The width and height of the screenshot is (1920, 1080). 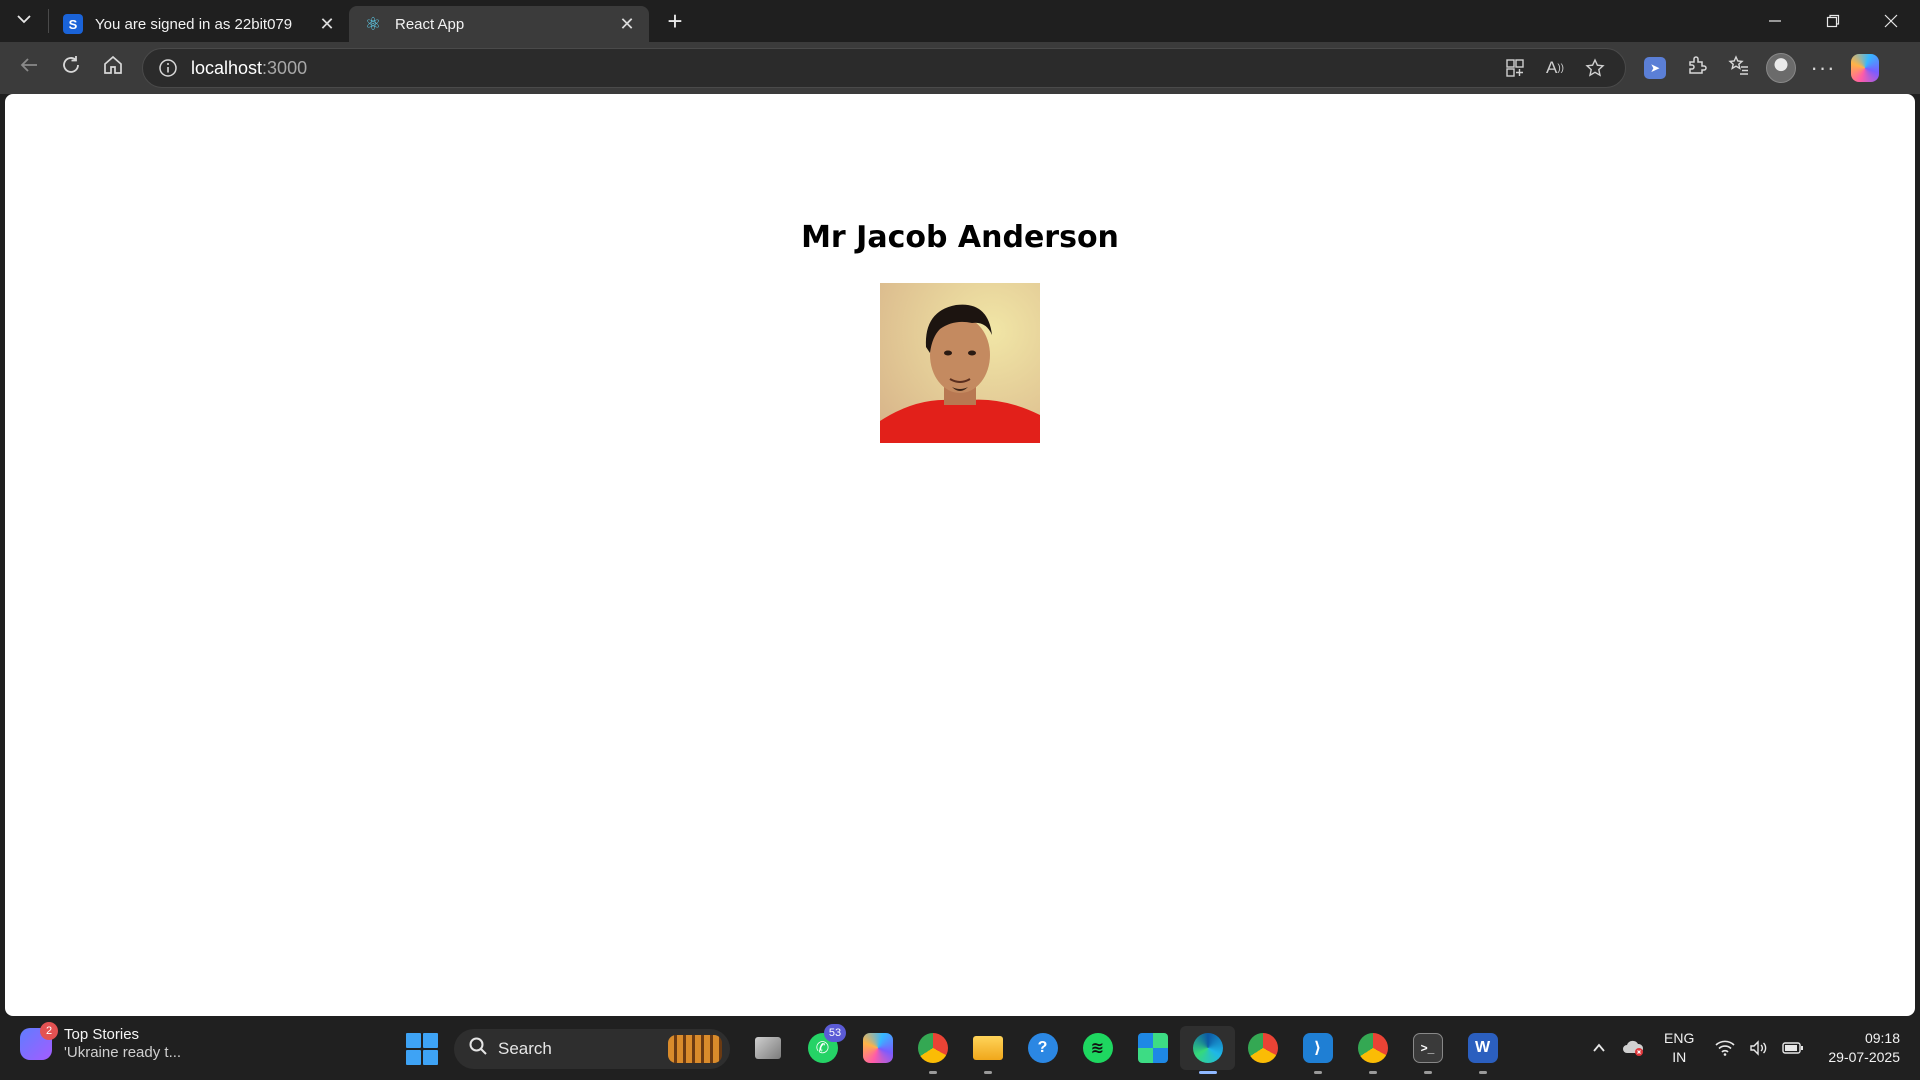 I want to click on puzzle-icon, so click(x=1697, y=68).